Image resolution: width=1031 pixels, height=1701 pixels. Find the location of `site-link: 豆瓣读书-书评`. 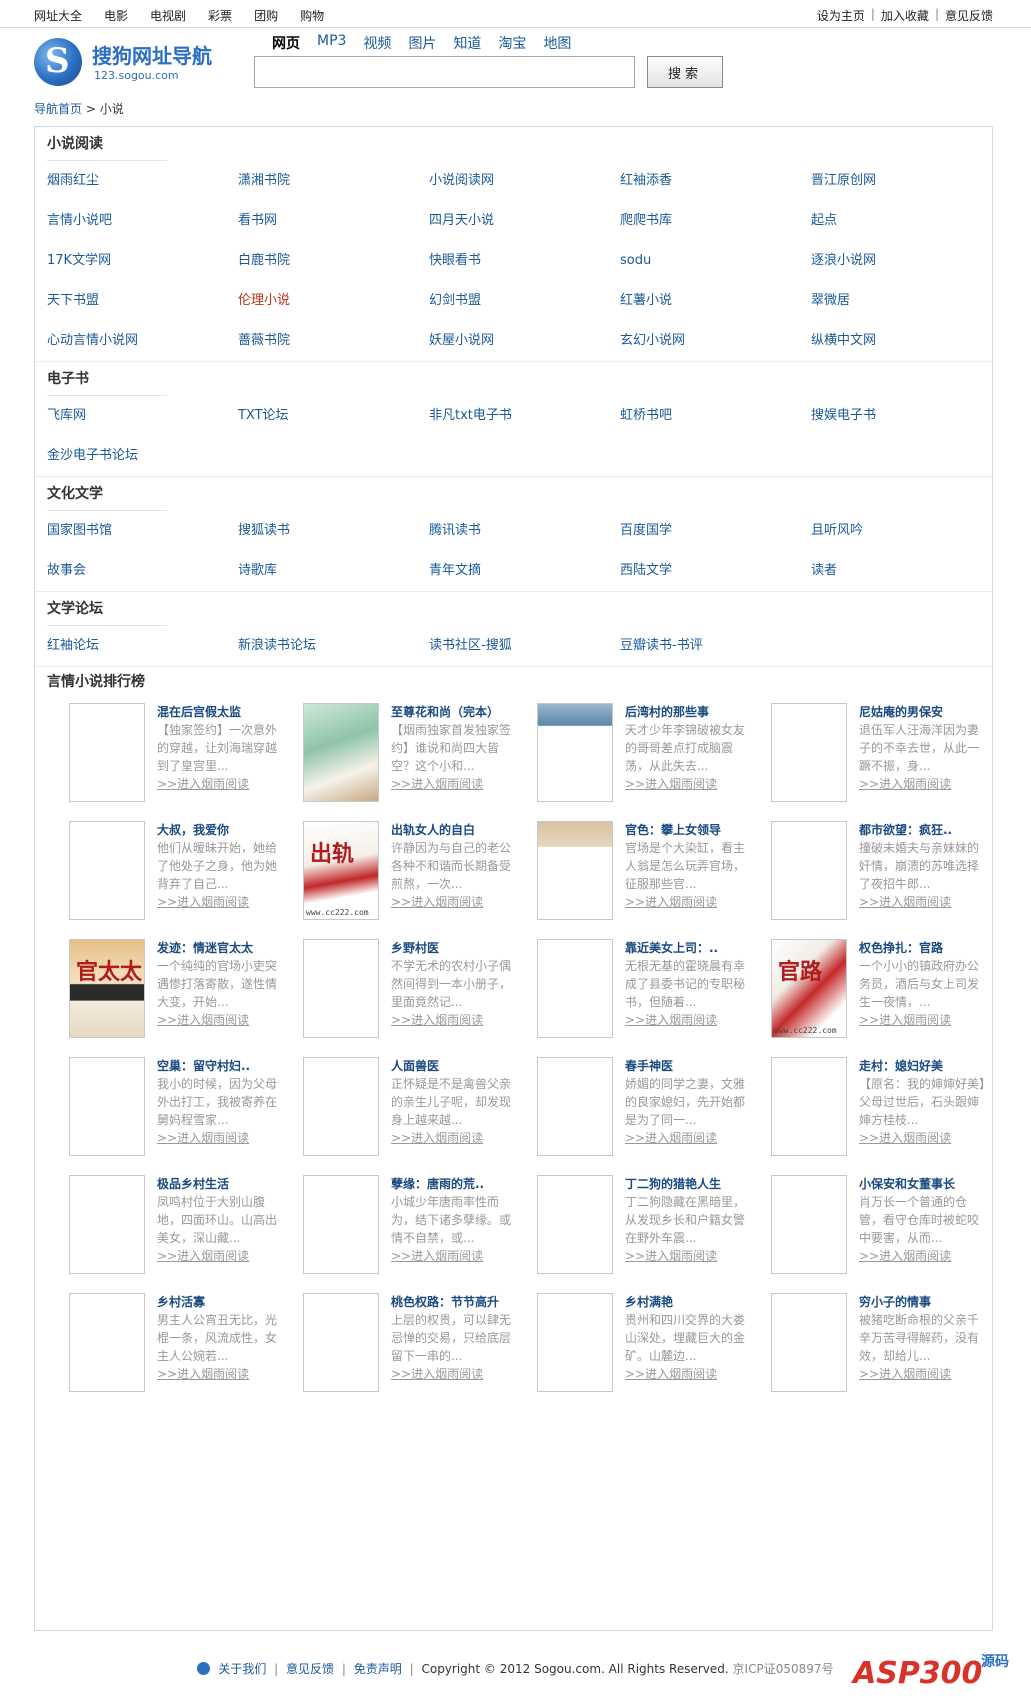

site-link: 豆瓣读书-书评 is located at coordinates (715, 646).